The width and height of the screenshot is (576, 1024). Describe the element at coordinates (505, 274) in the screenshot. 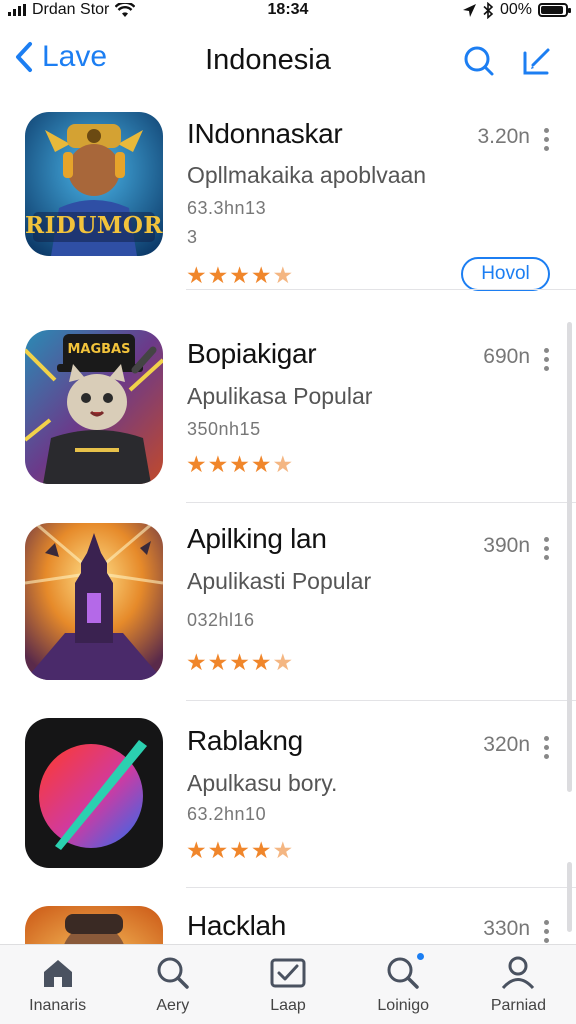

I see `get-button: Hovol` at that location.